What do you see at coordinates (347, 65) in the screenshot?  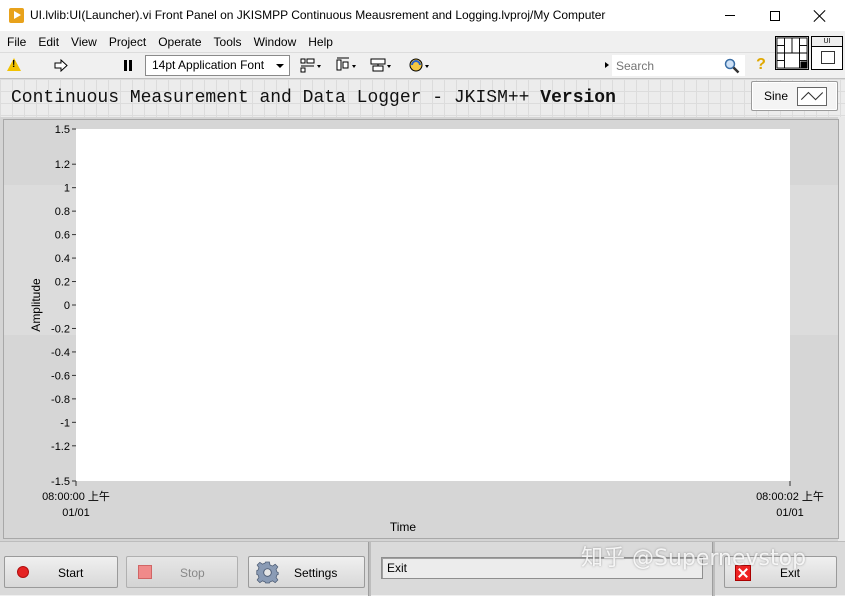 I see `distribute-objects-icon` at bounding box center [347, 65].